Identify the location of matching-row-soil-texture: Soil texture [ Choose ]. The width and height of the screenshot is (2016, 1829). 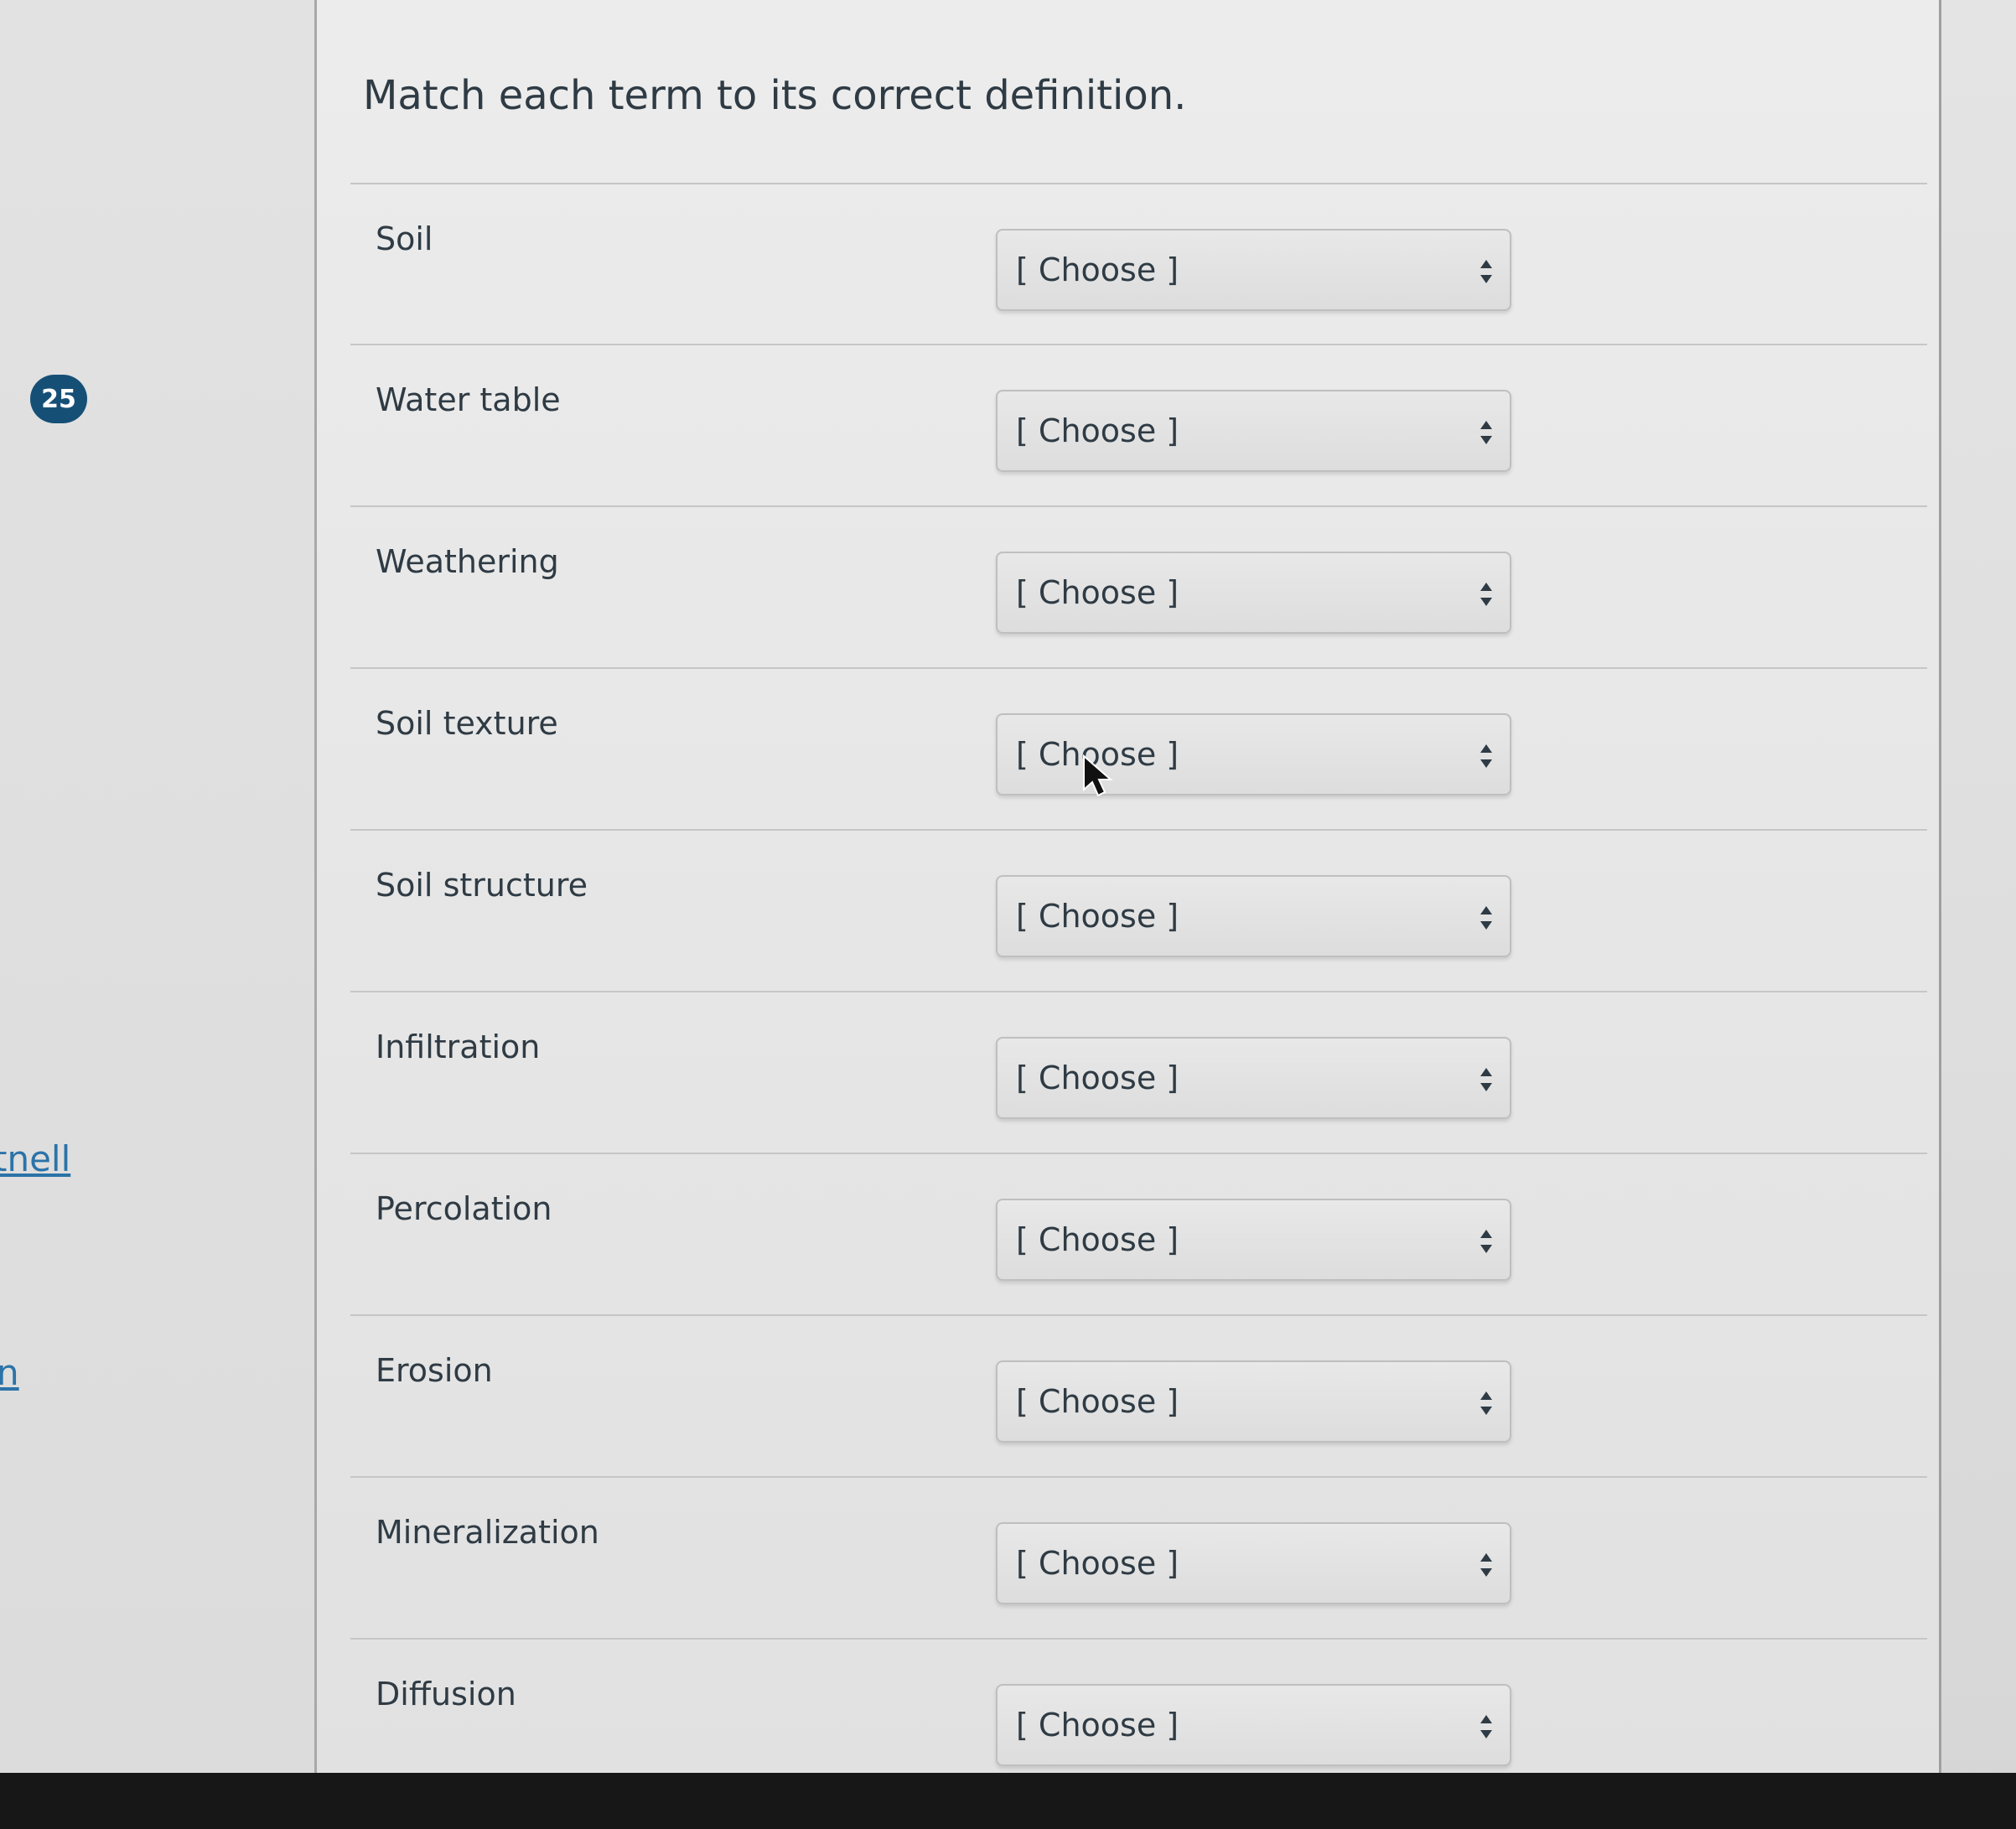
(1128, 748).